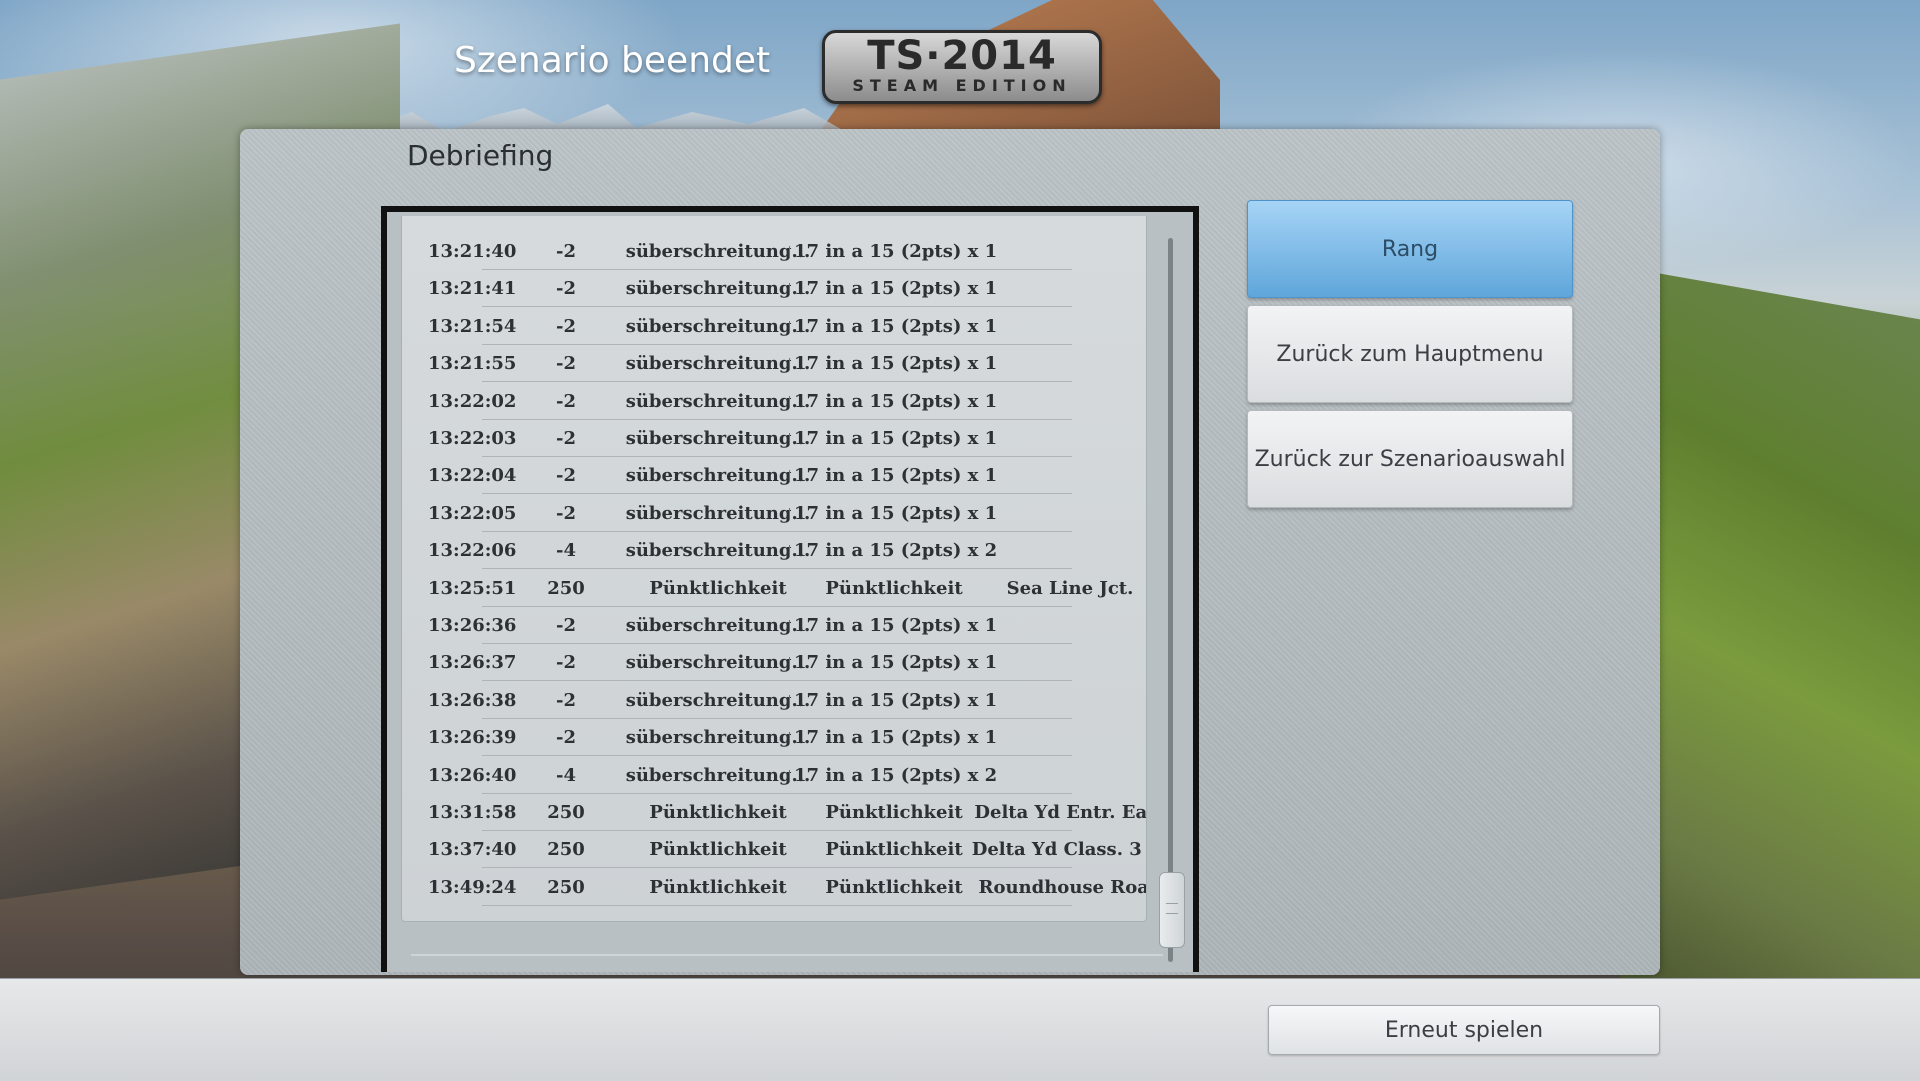  What do you see at coordinates (960, 1029) in the screenshot?
I see `footer-bar: Erneut spielen` at bounding box center [960, 1029].